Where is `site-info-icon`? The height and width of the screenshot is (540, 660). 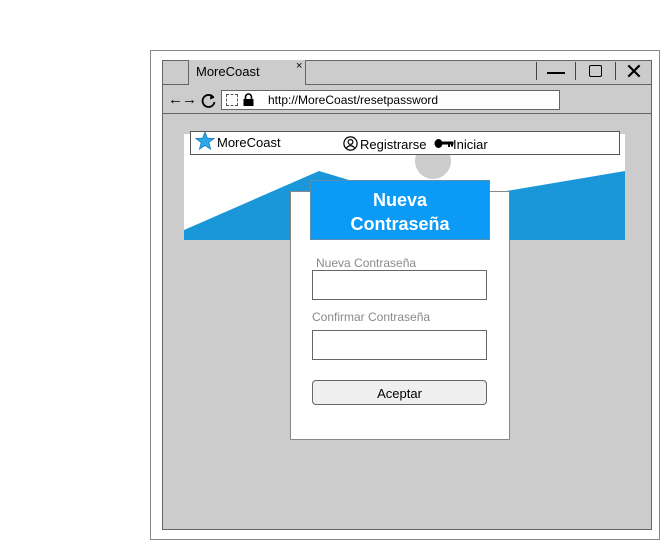 site-info-icon is located at coordinates (232, 100).